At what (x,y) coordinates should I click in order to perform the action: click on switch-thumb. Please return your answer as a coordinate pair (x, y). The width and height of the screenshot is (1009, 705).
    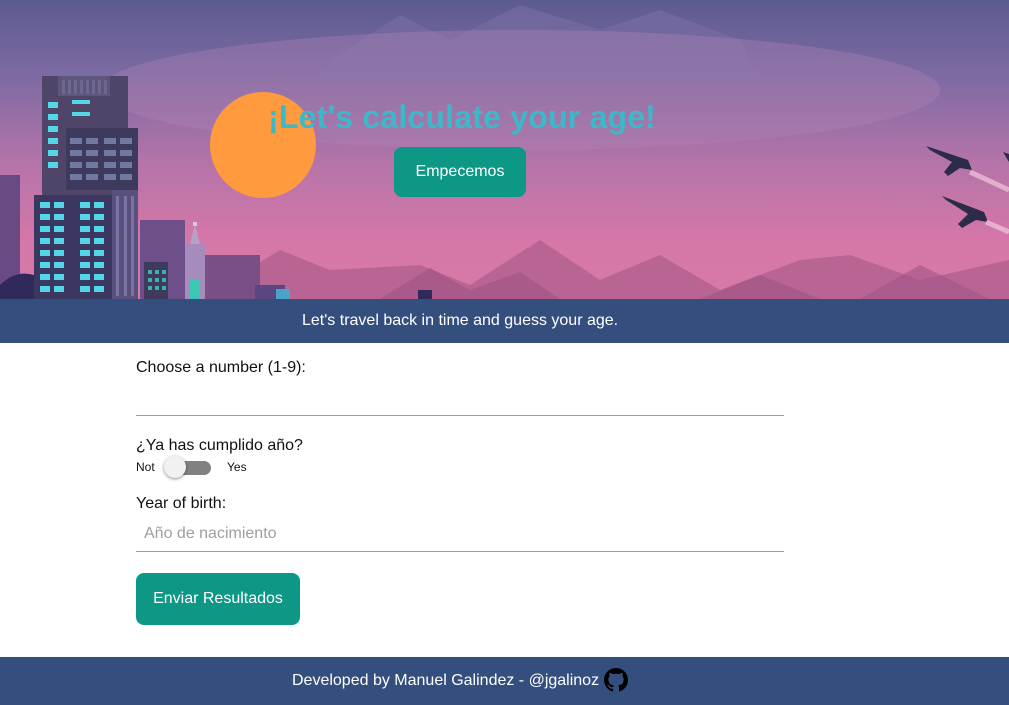
    Looking at the image, I should click on (175, 467).